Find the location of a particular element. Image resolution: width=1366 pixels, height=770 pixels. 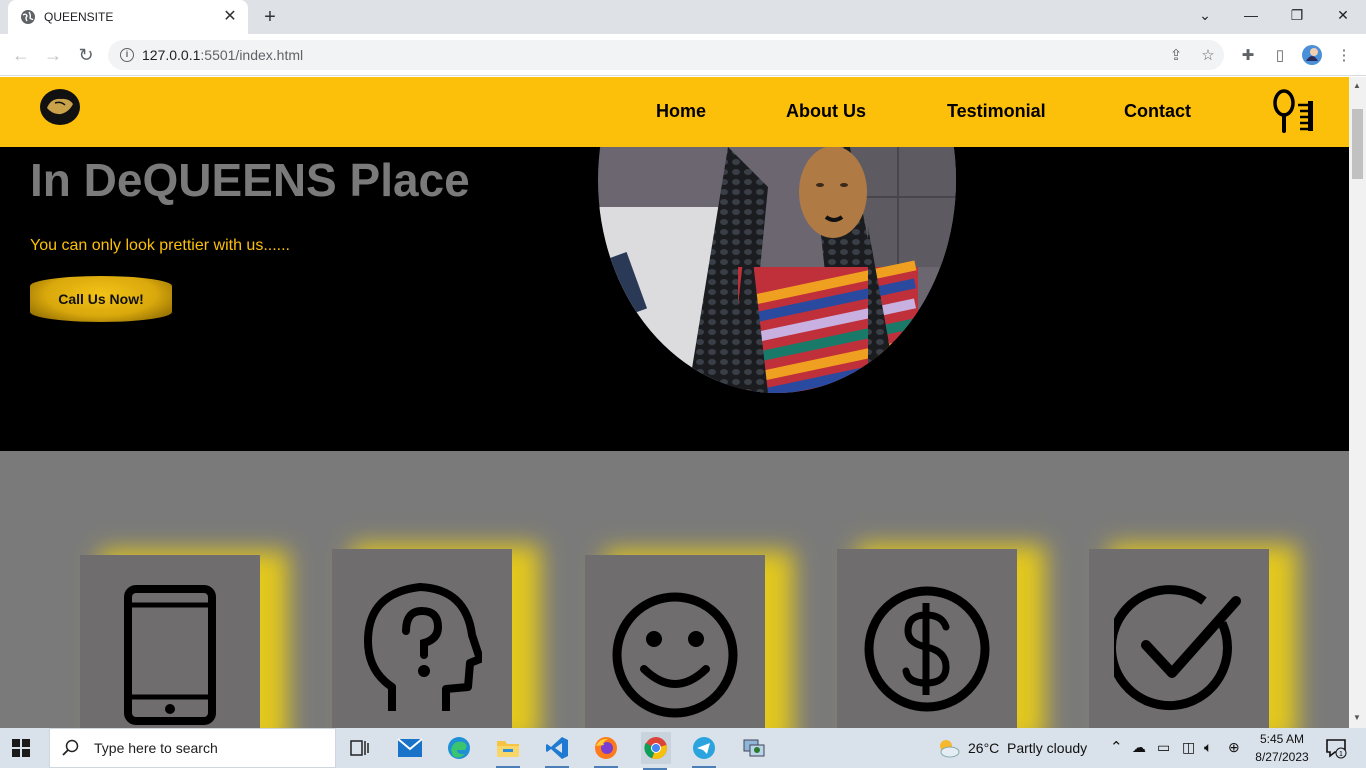

mirror-comb-icon is located at coordinates (1295, 112).